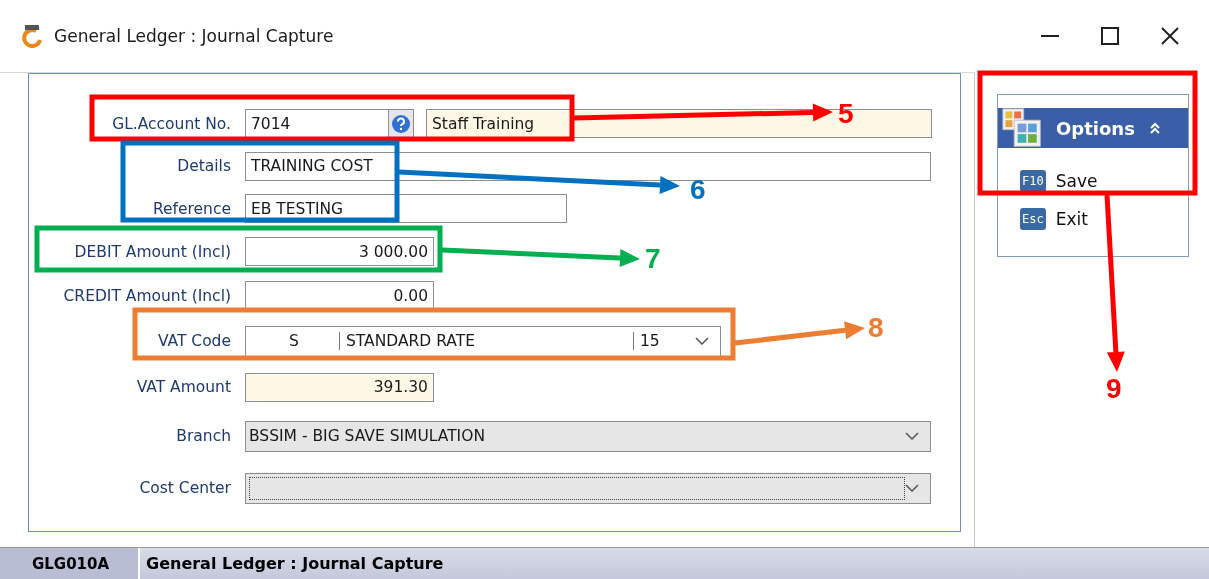 Image resolution: width=1209 pixels, height=579 pixels. I want to click on debit-amount-field: 3 000.00, so click(339, 251).